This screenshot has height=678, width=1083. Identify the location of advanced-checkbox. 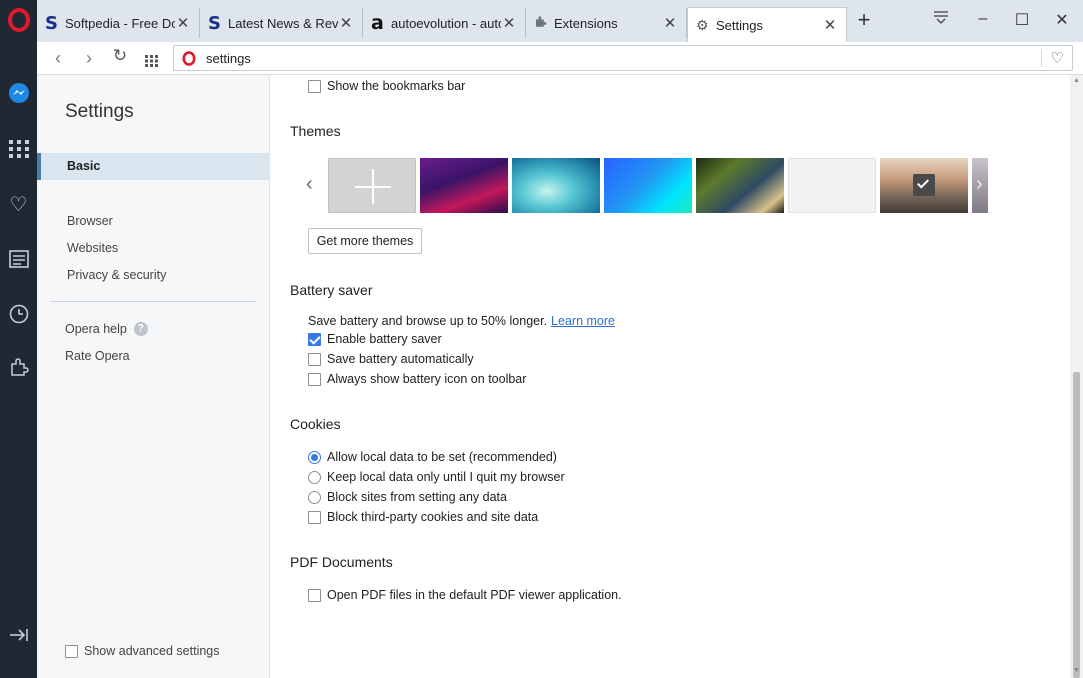
(71, 651).